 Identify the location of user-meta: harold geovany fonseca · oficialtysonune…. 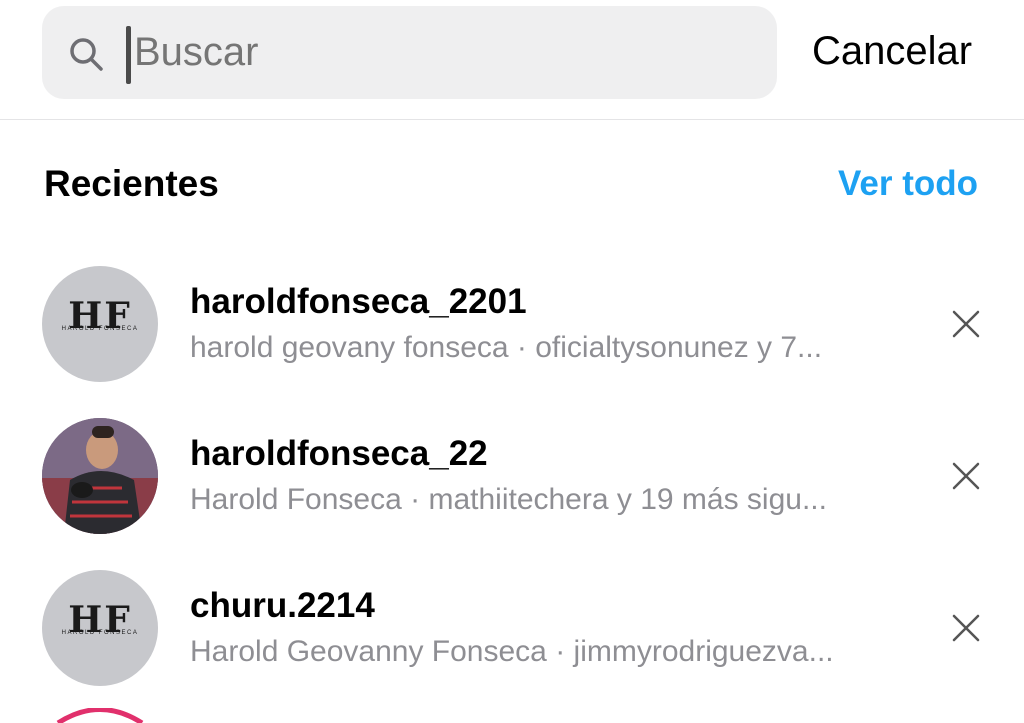
(506, 347).